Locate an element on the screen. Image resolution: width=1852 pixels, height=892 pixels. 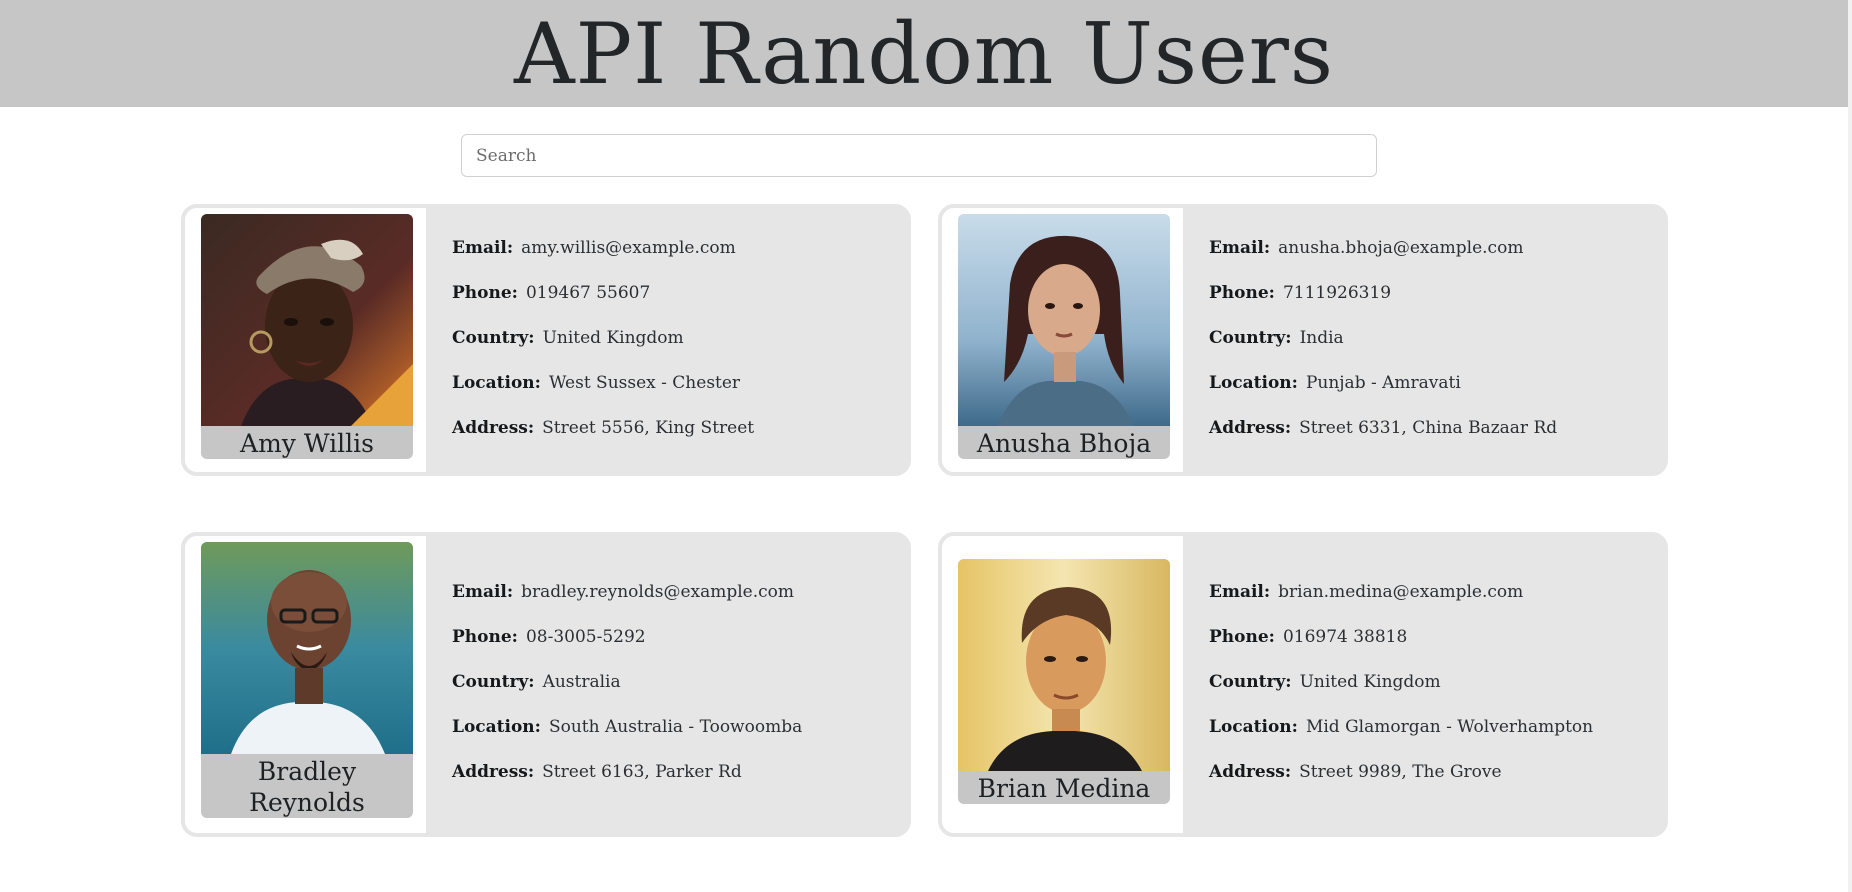
location-row: Location: Mid Glamorgan - Wolverhampton is located at coordinates (1401, 727).